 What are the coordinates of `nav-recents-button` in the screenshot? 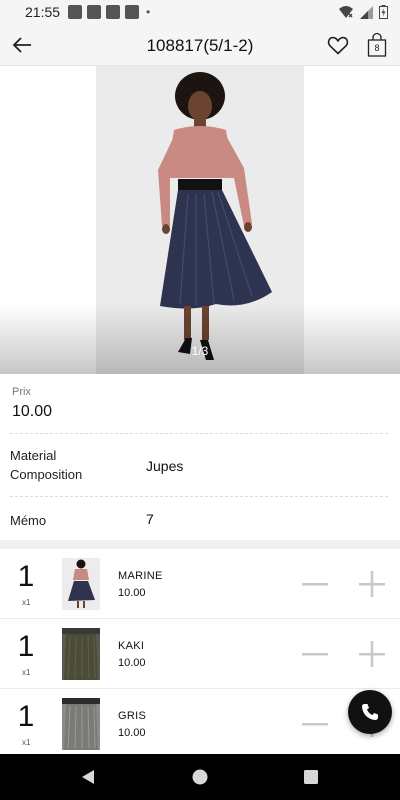 It's located at (311, 777).